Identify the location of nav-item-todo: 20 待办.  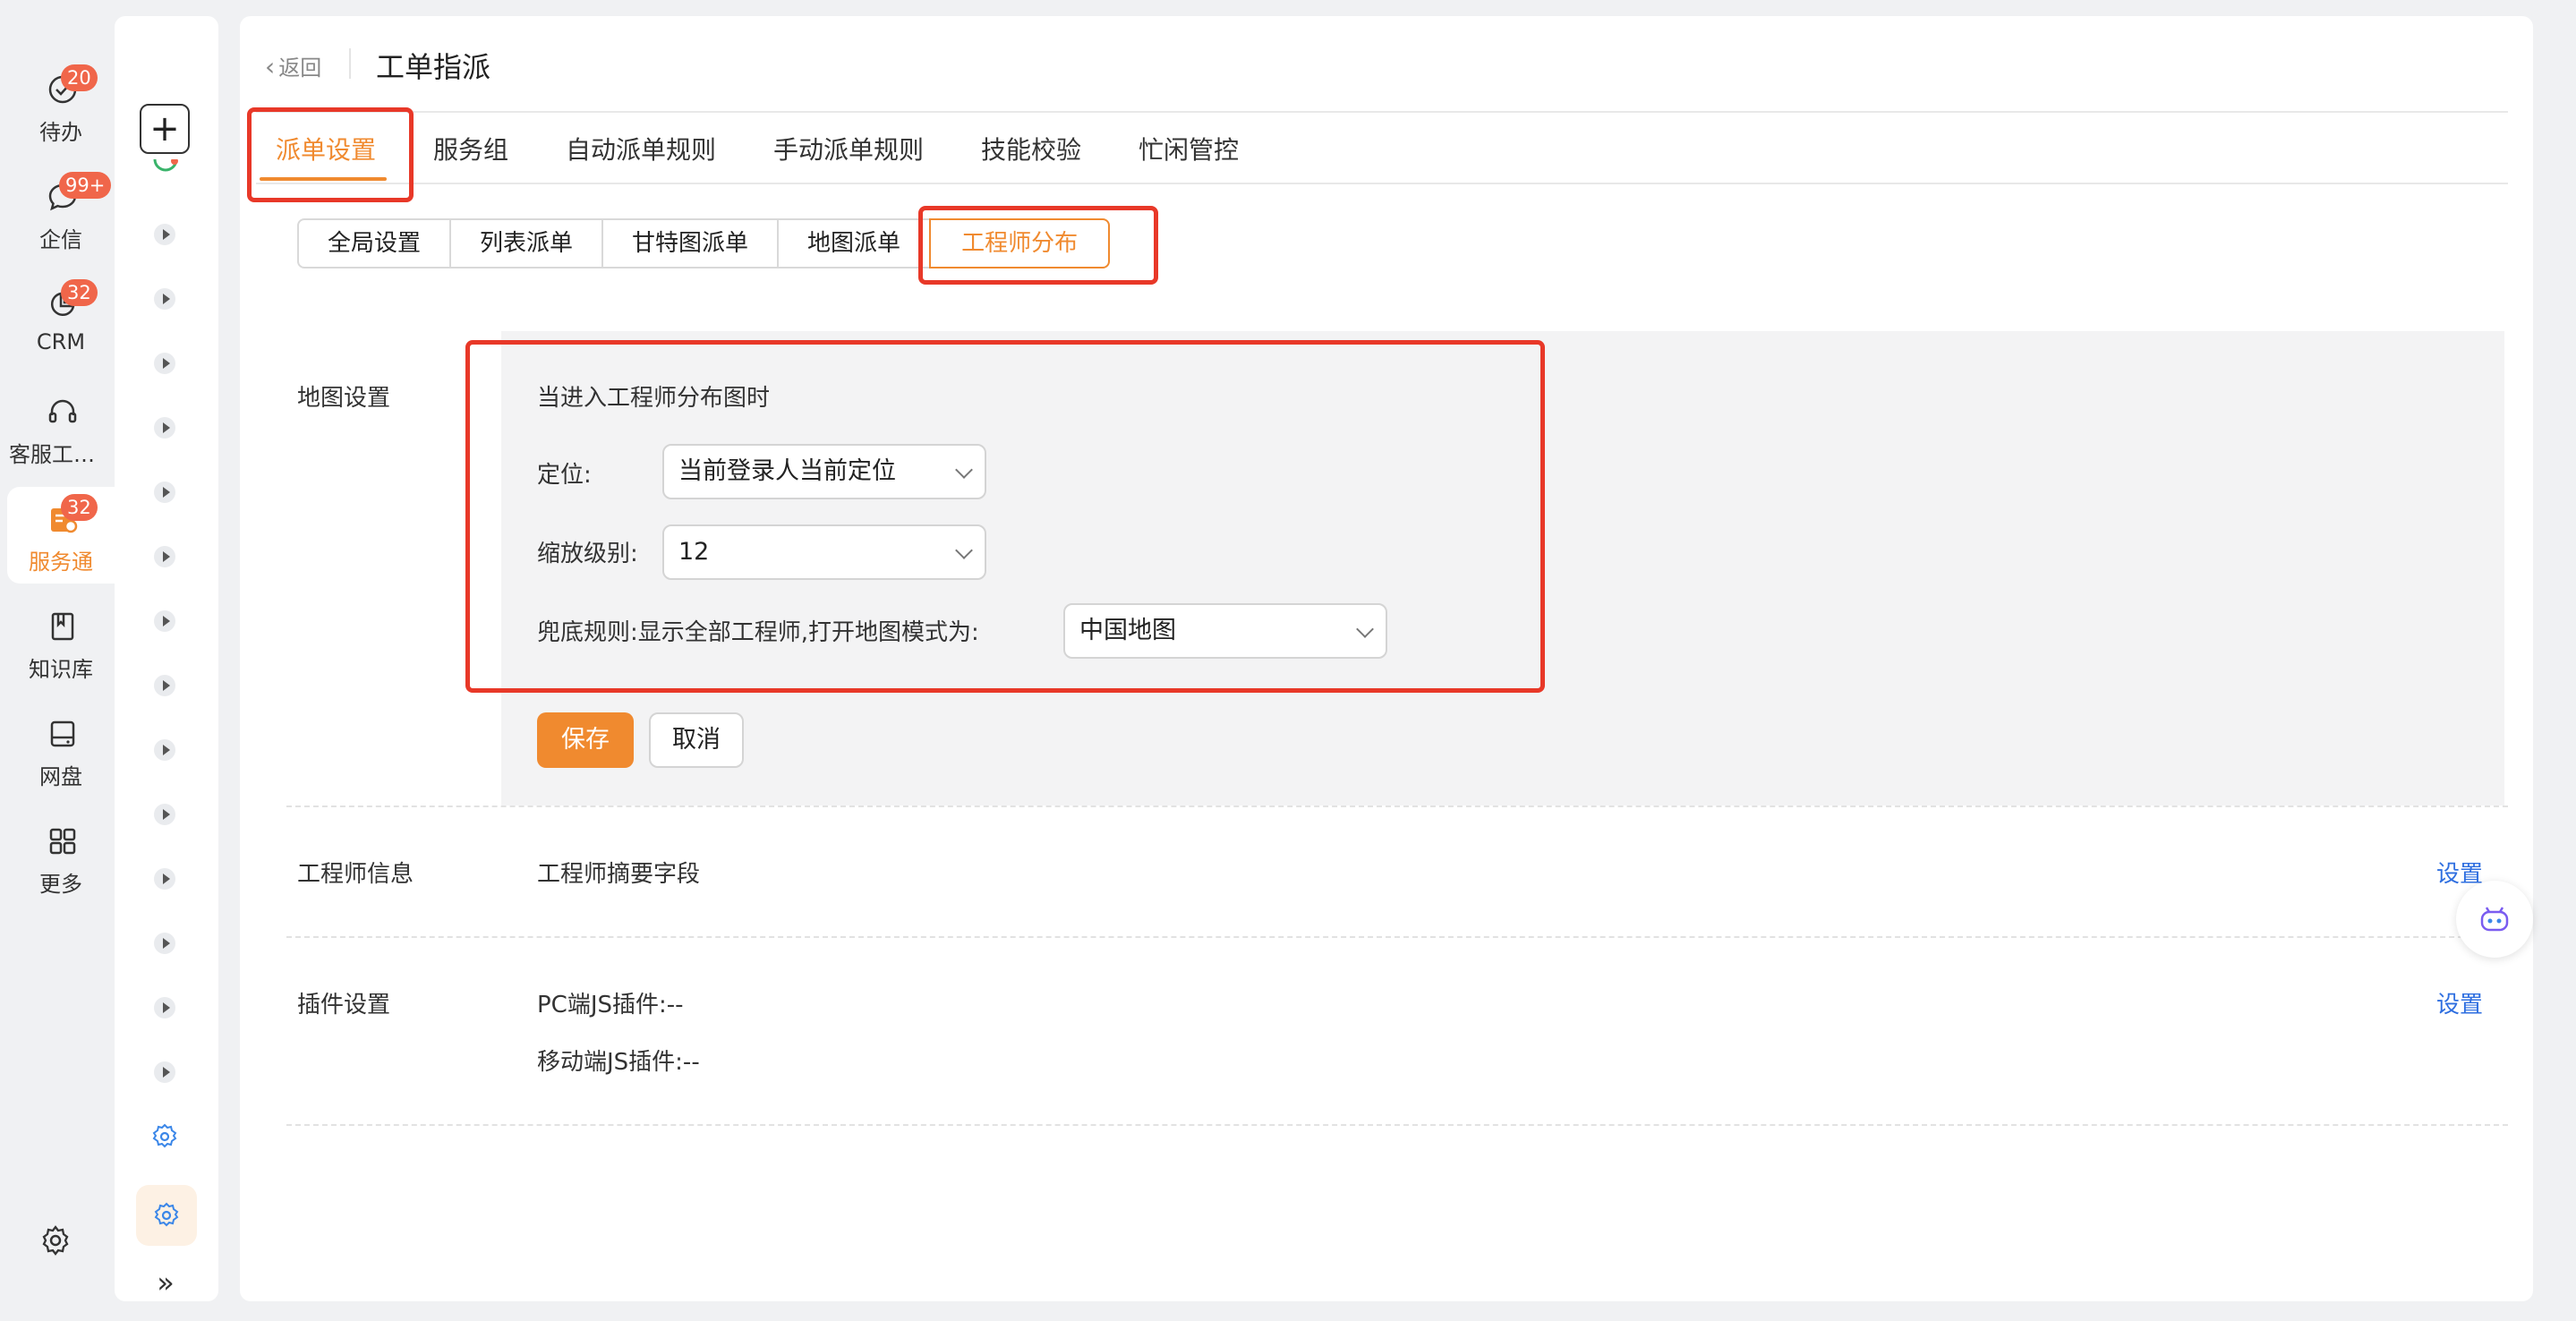
(61, 105).